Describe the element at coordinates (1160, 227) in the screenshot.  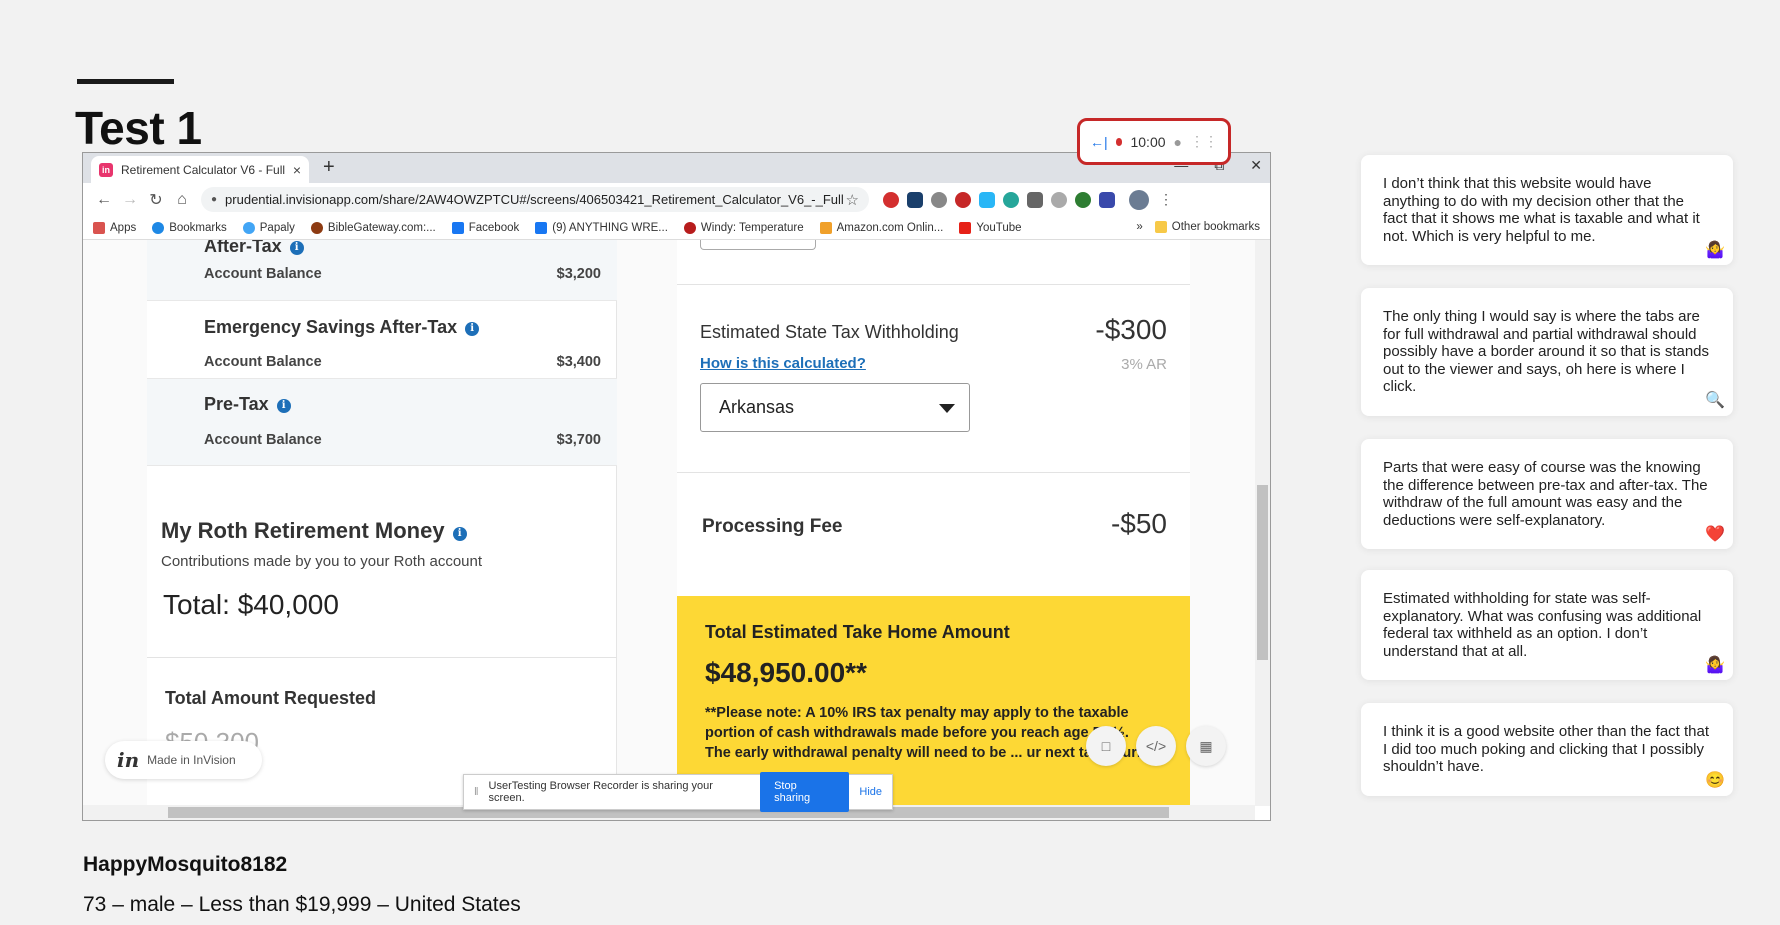
I see `folder-icon` at that location.